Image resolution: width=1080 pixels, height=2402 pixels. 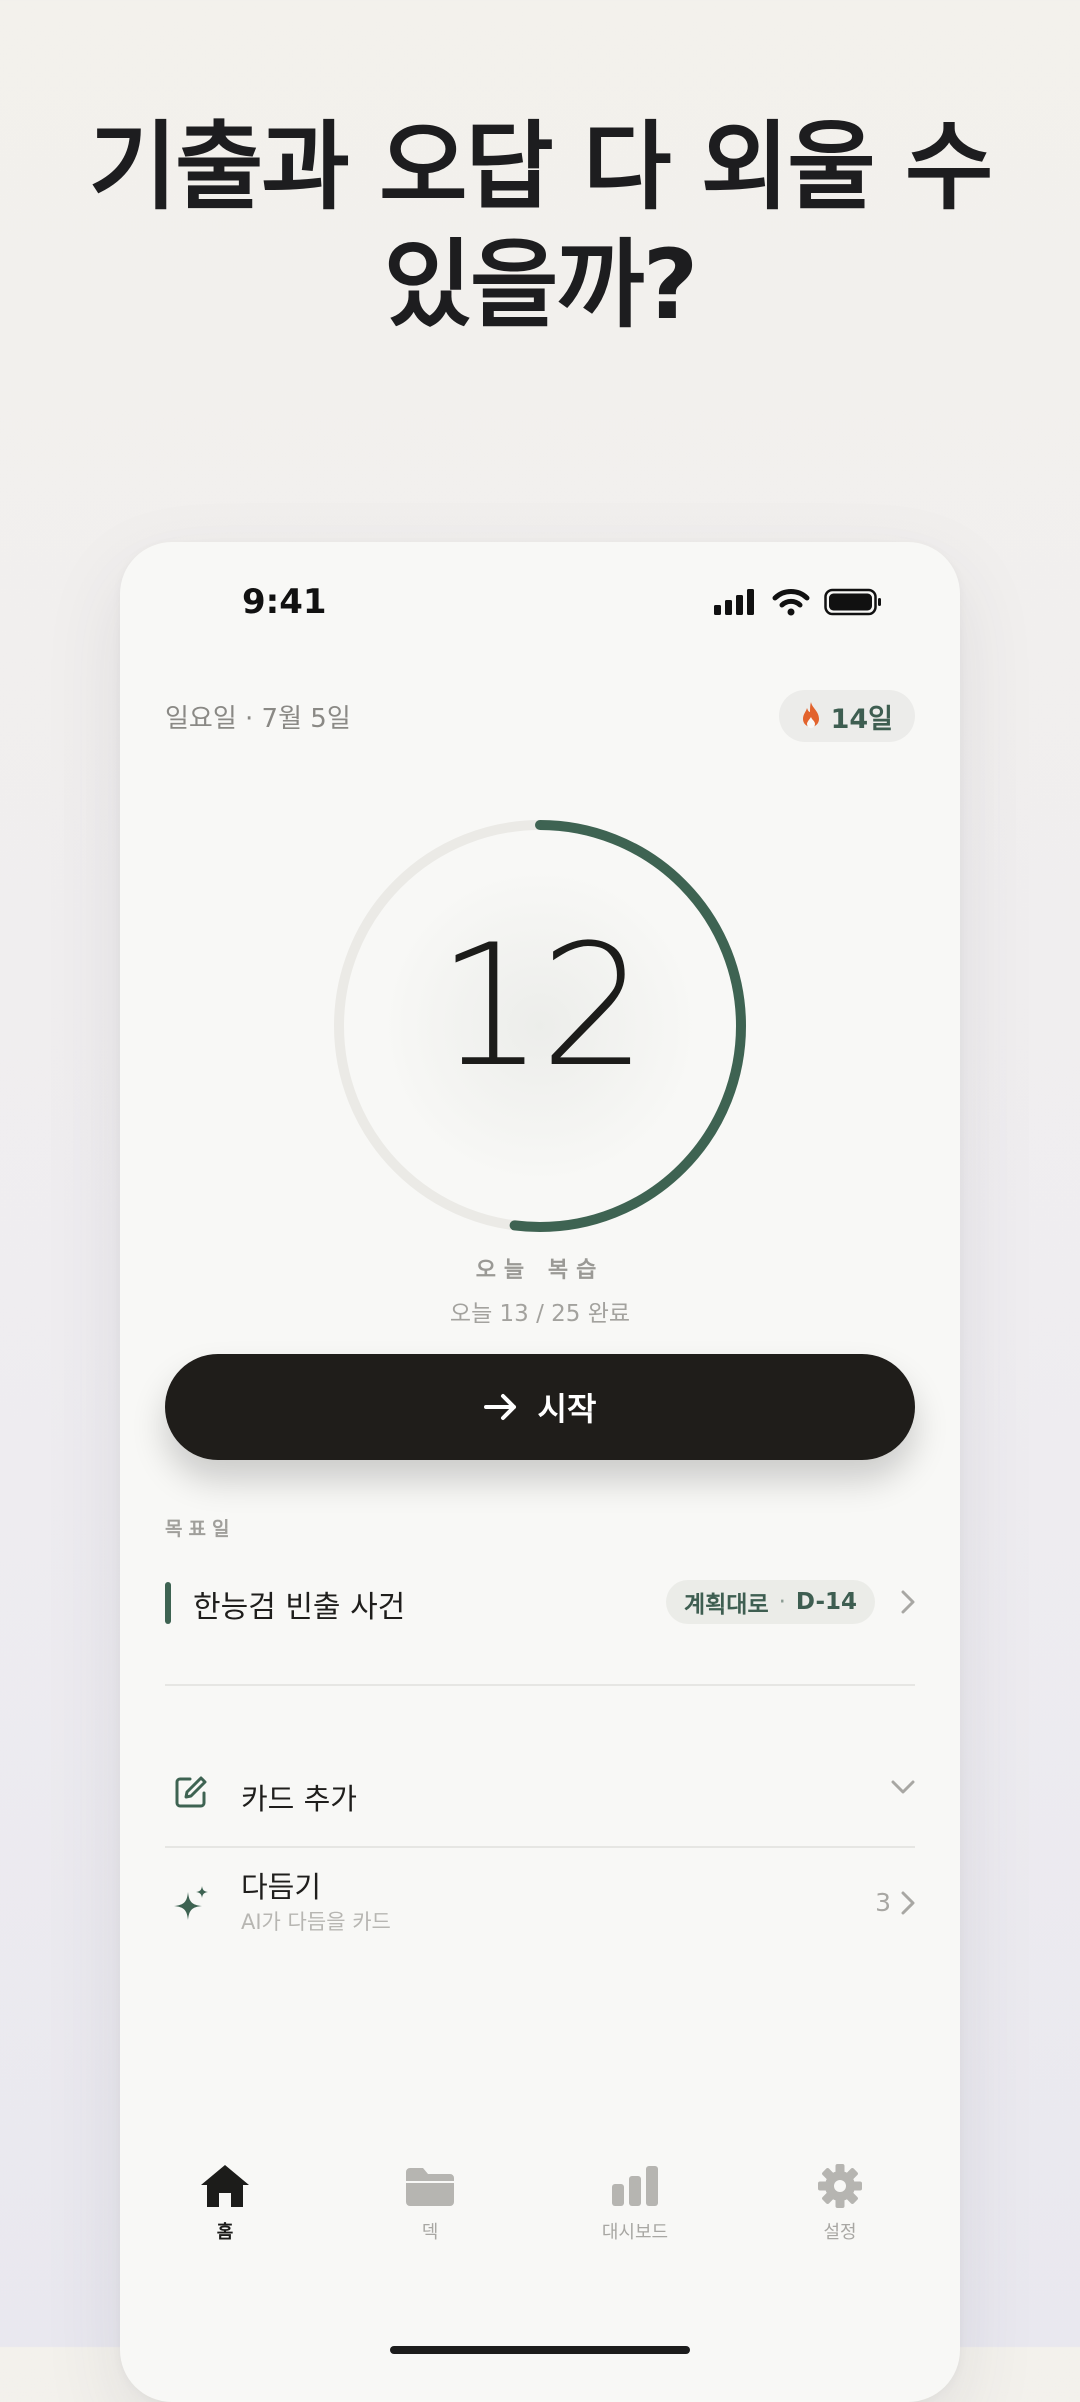 What do you see at coordinates (542, 1006) in the screenshot?
I see `review-count: 12` at bounding box center [542, 1006].